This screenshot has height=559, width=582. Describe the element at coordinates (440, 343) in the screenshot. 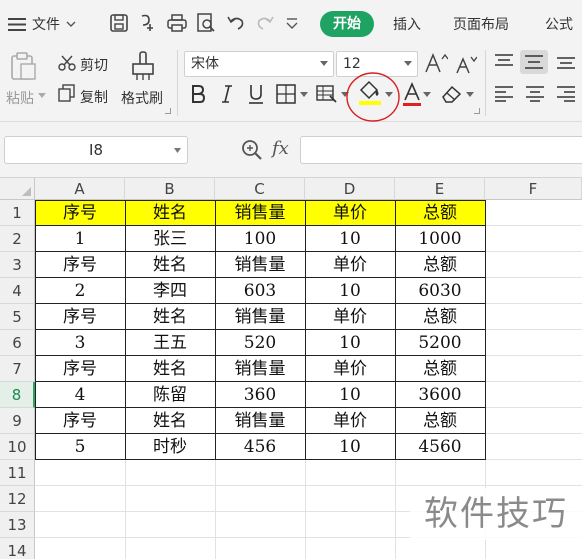

I see `table-cell: 5200` at that location.